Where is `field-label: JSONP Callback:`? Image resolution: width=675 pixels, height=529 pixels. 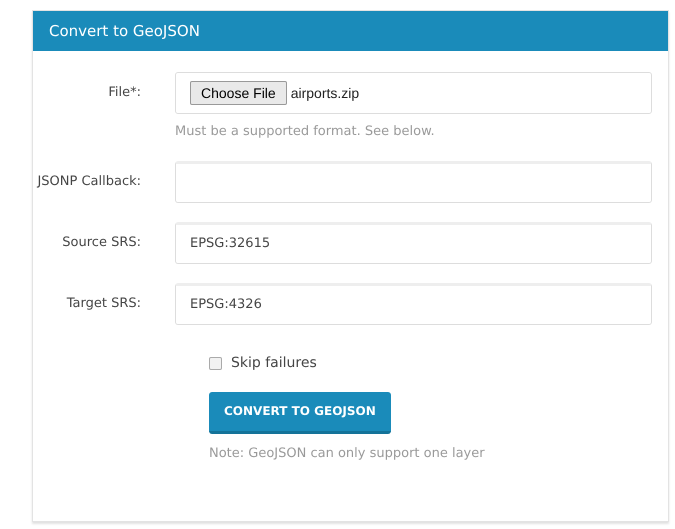 field-label: JSONP Callback: is located at coordinates (89, 181).